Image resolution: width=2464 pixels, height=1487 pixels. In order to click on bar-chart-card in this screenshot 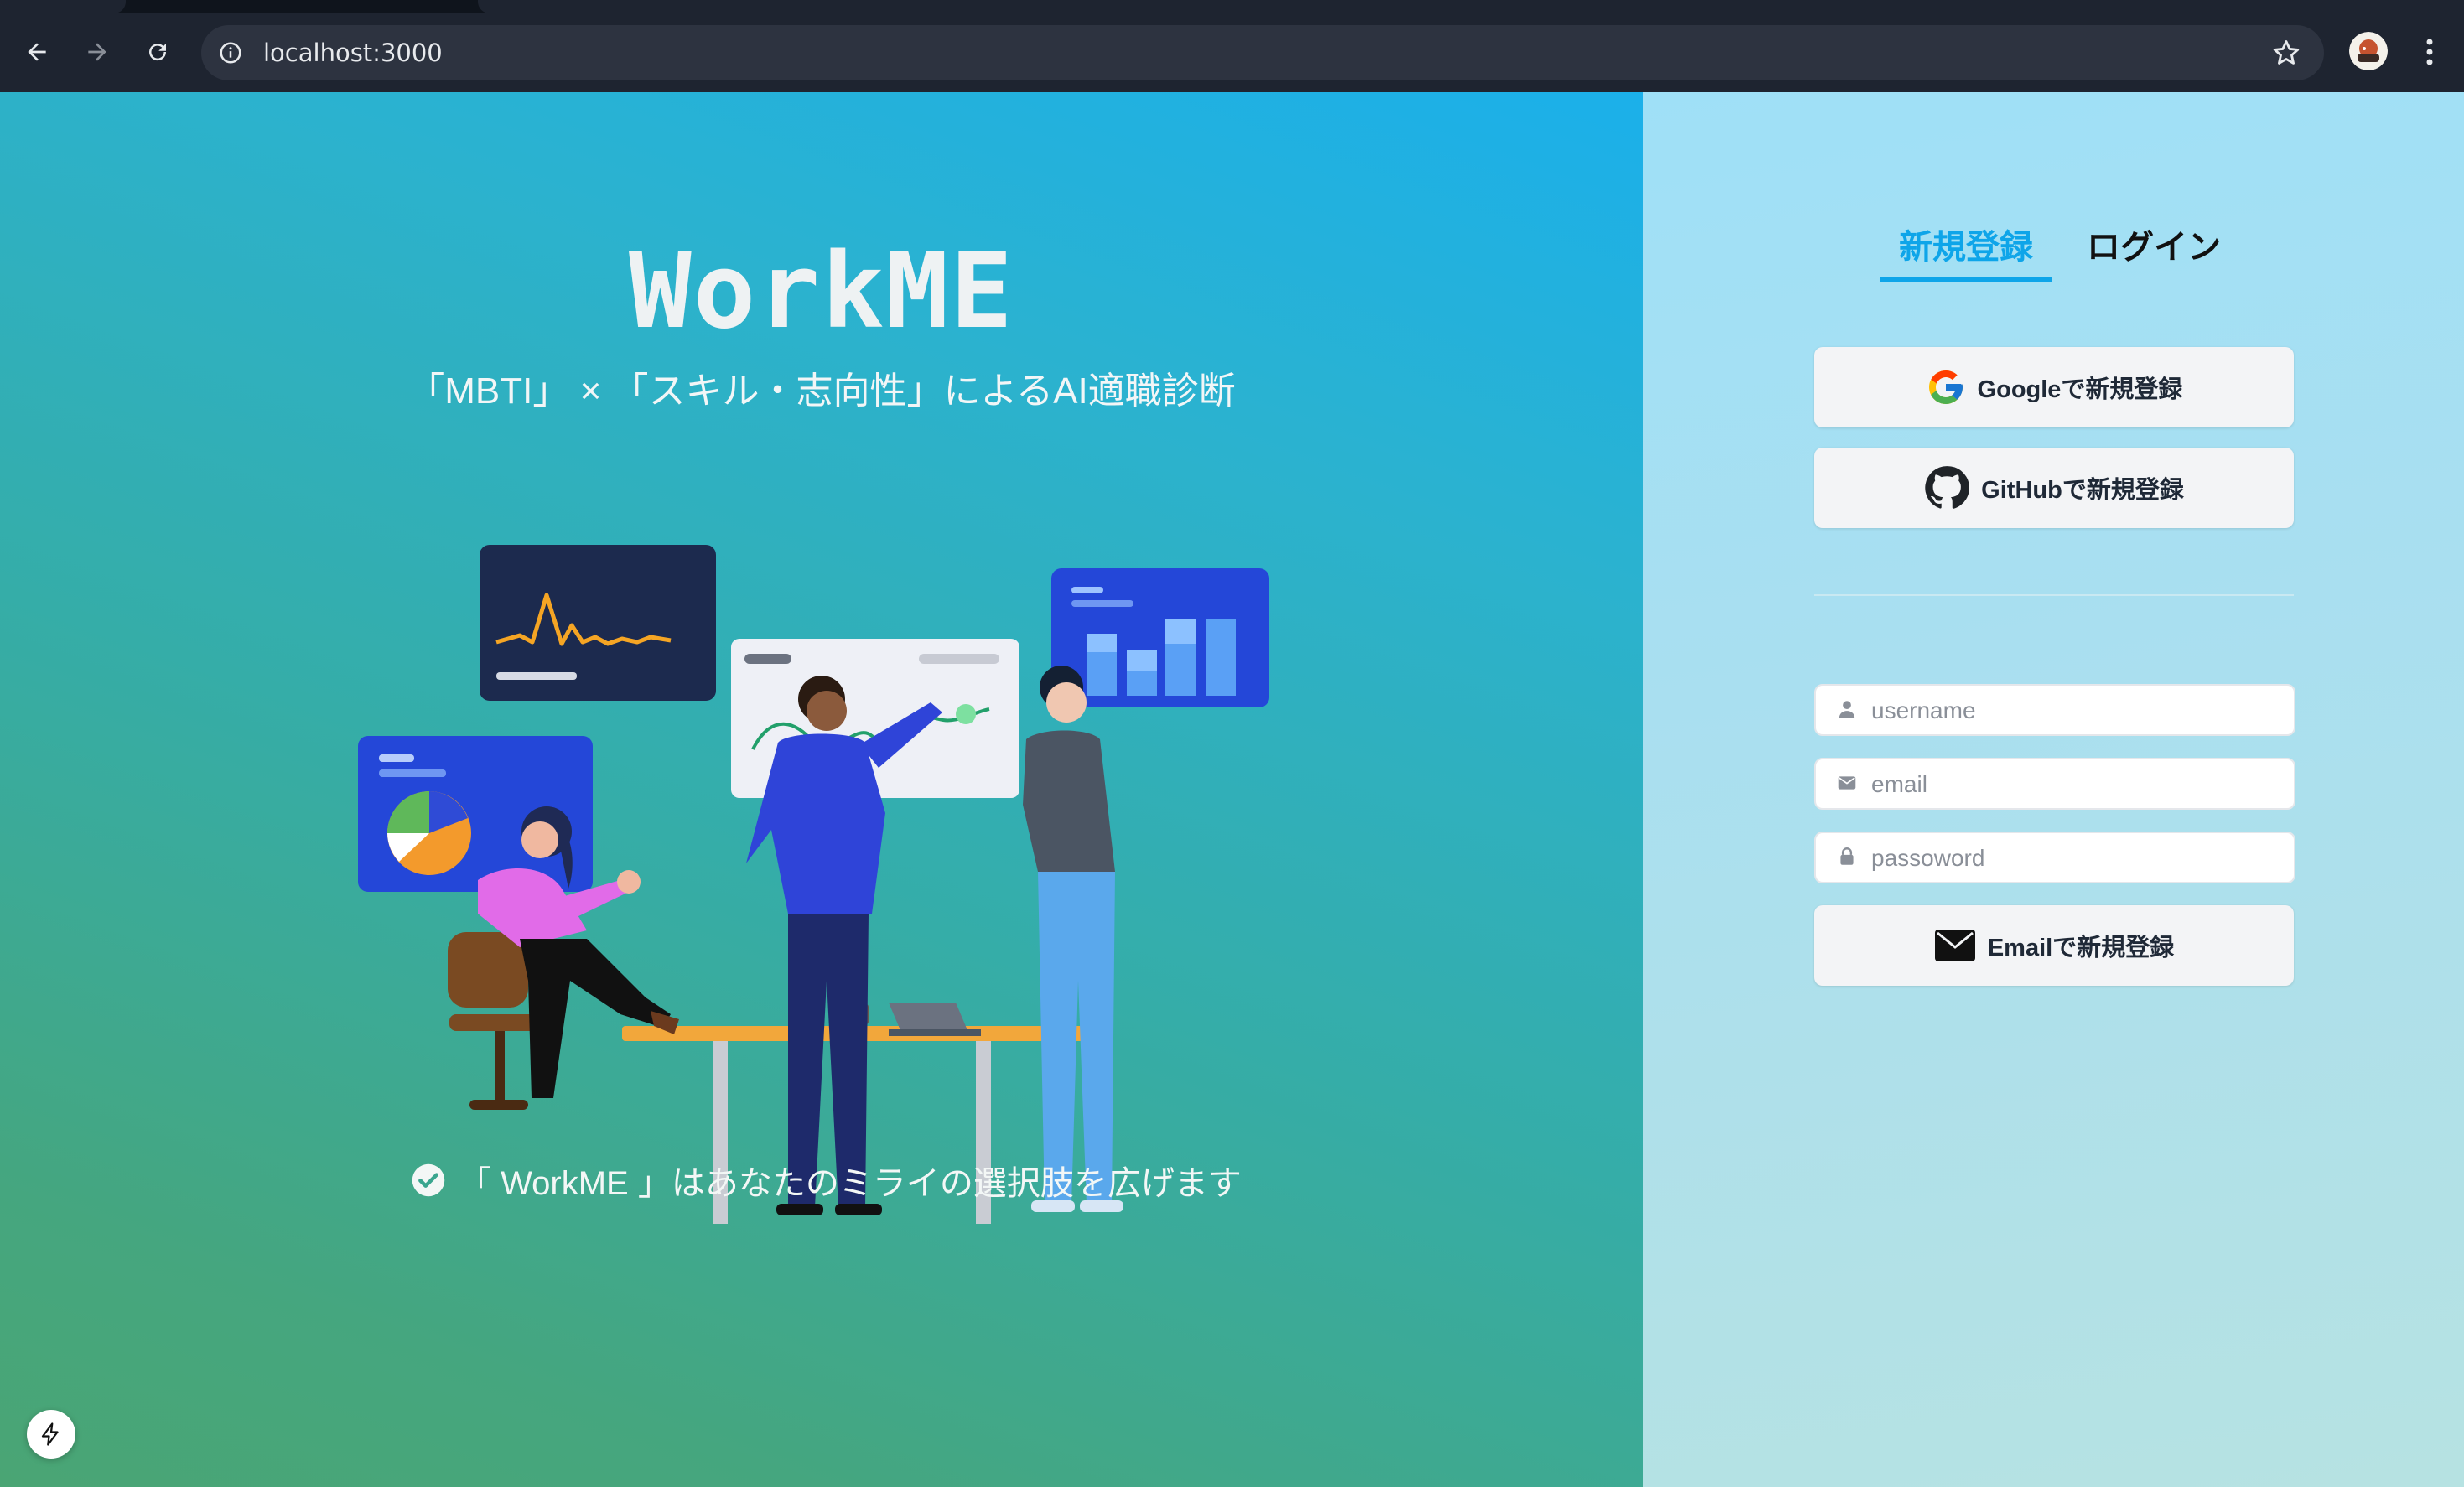, I will do `click(1160, 638)`.